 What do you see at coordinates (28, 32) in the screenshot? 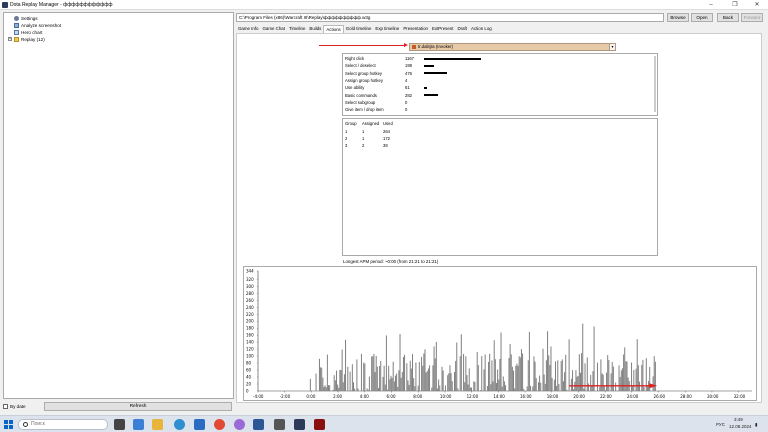
I see `tree-item-hero-chart: Hero chart` at bounding box center [28, 32].